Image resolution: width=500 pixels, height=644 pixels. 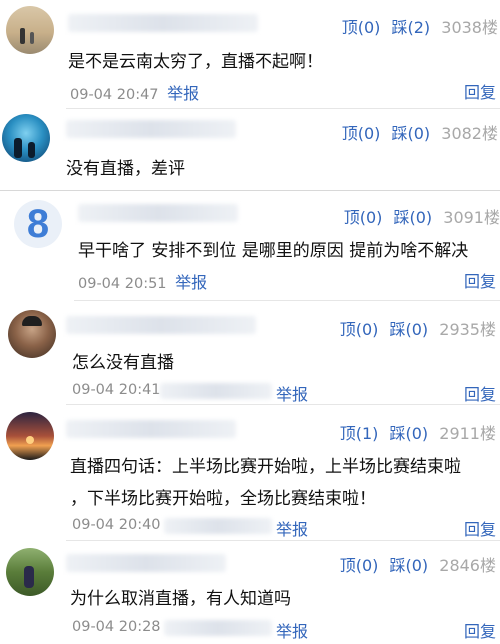 I want to click on vote-actions: 顶(1) 踩(0) 2911楼, so click(x=418, y=432).